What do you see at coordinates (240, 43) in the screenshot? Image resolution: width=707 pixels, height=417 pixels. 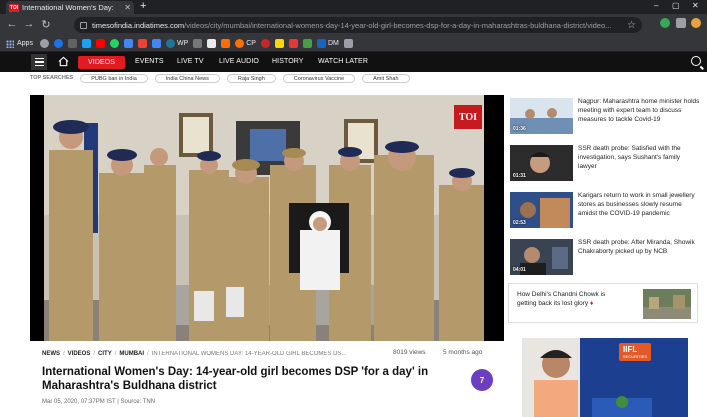 I see `cp-icon` at bounding box center [240, 43].